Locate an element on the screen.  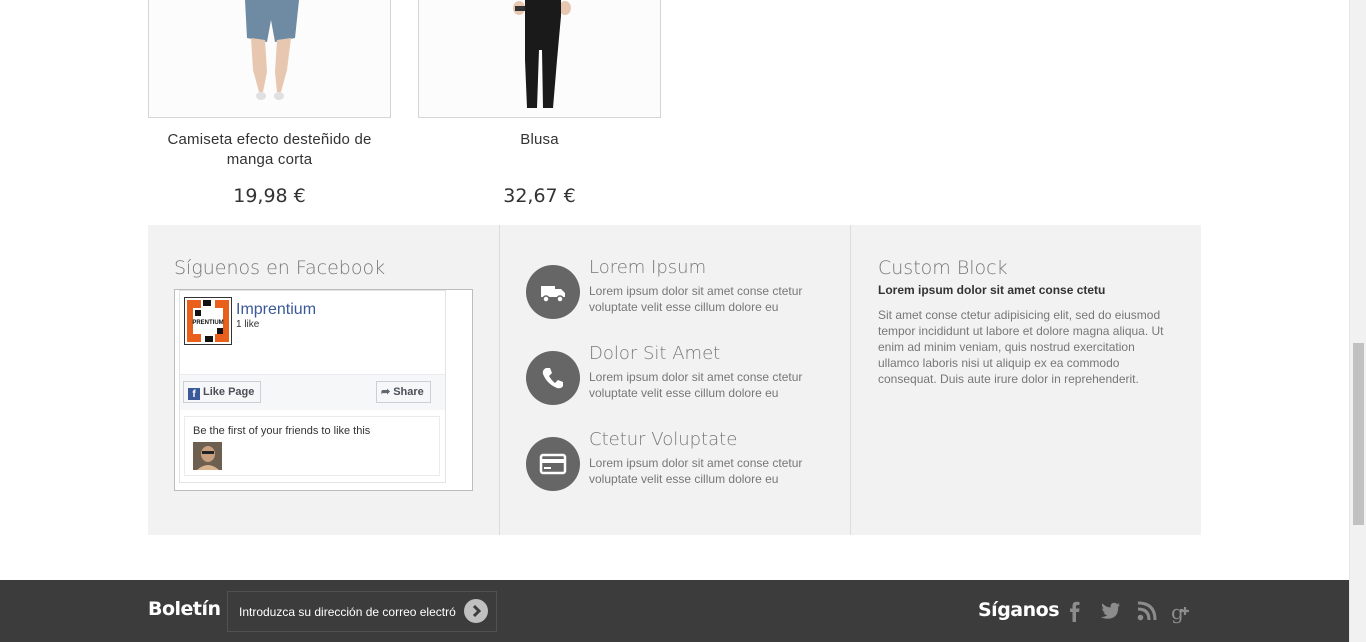
product-name: Camiseta efecto desteñido de manga corta is located at coordinates (269, 150).